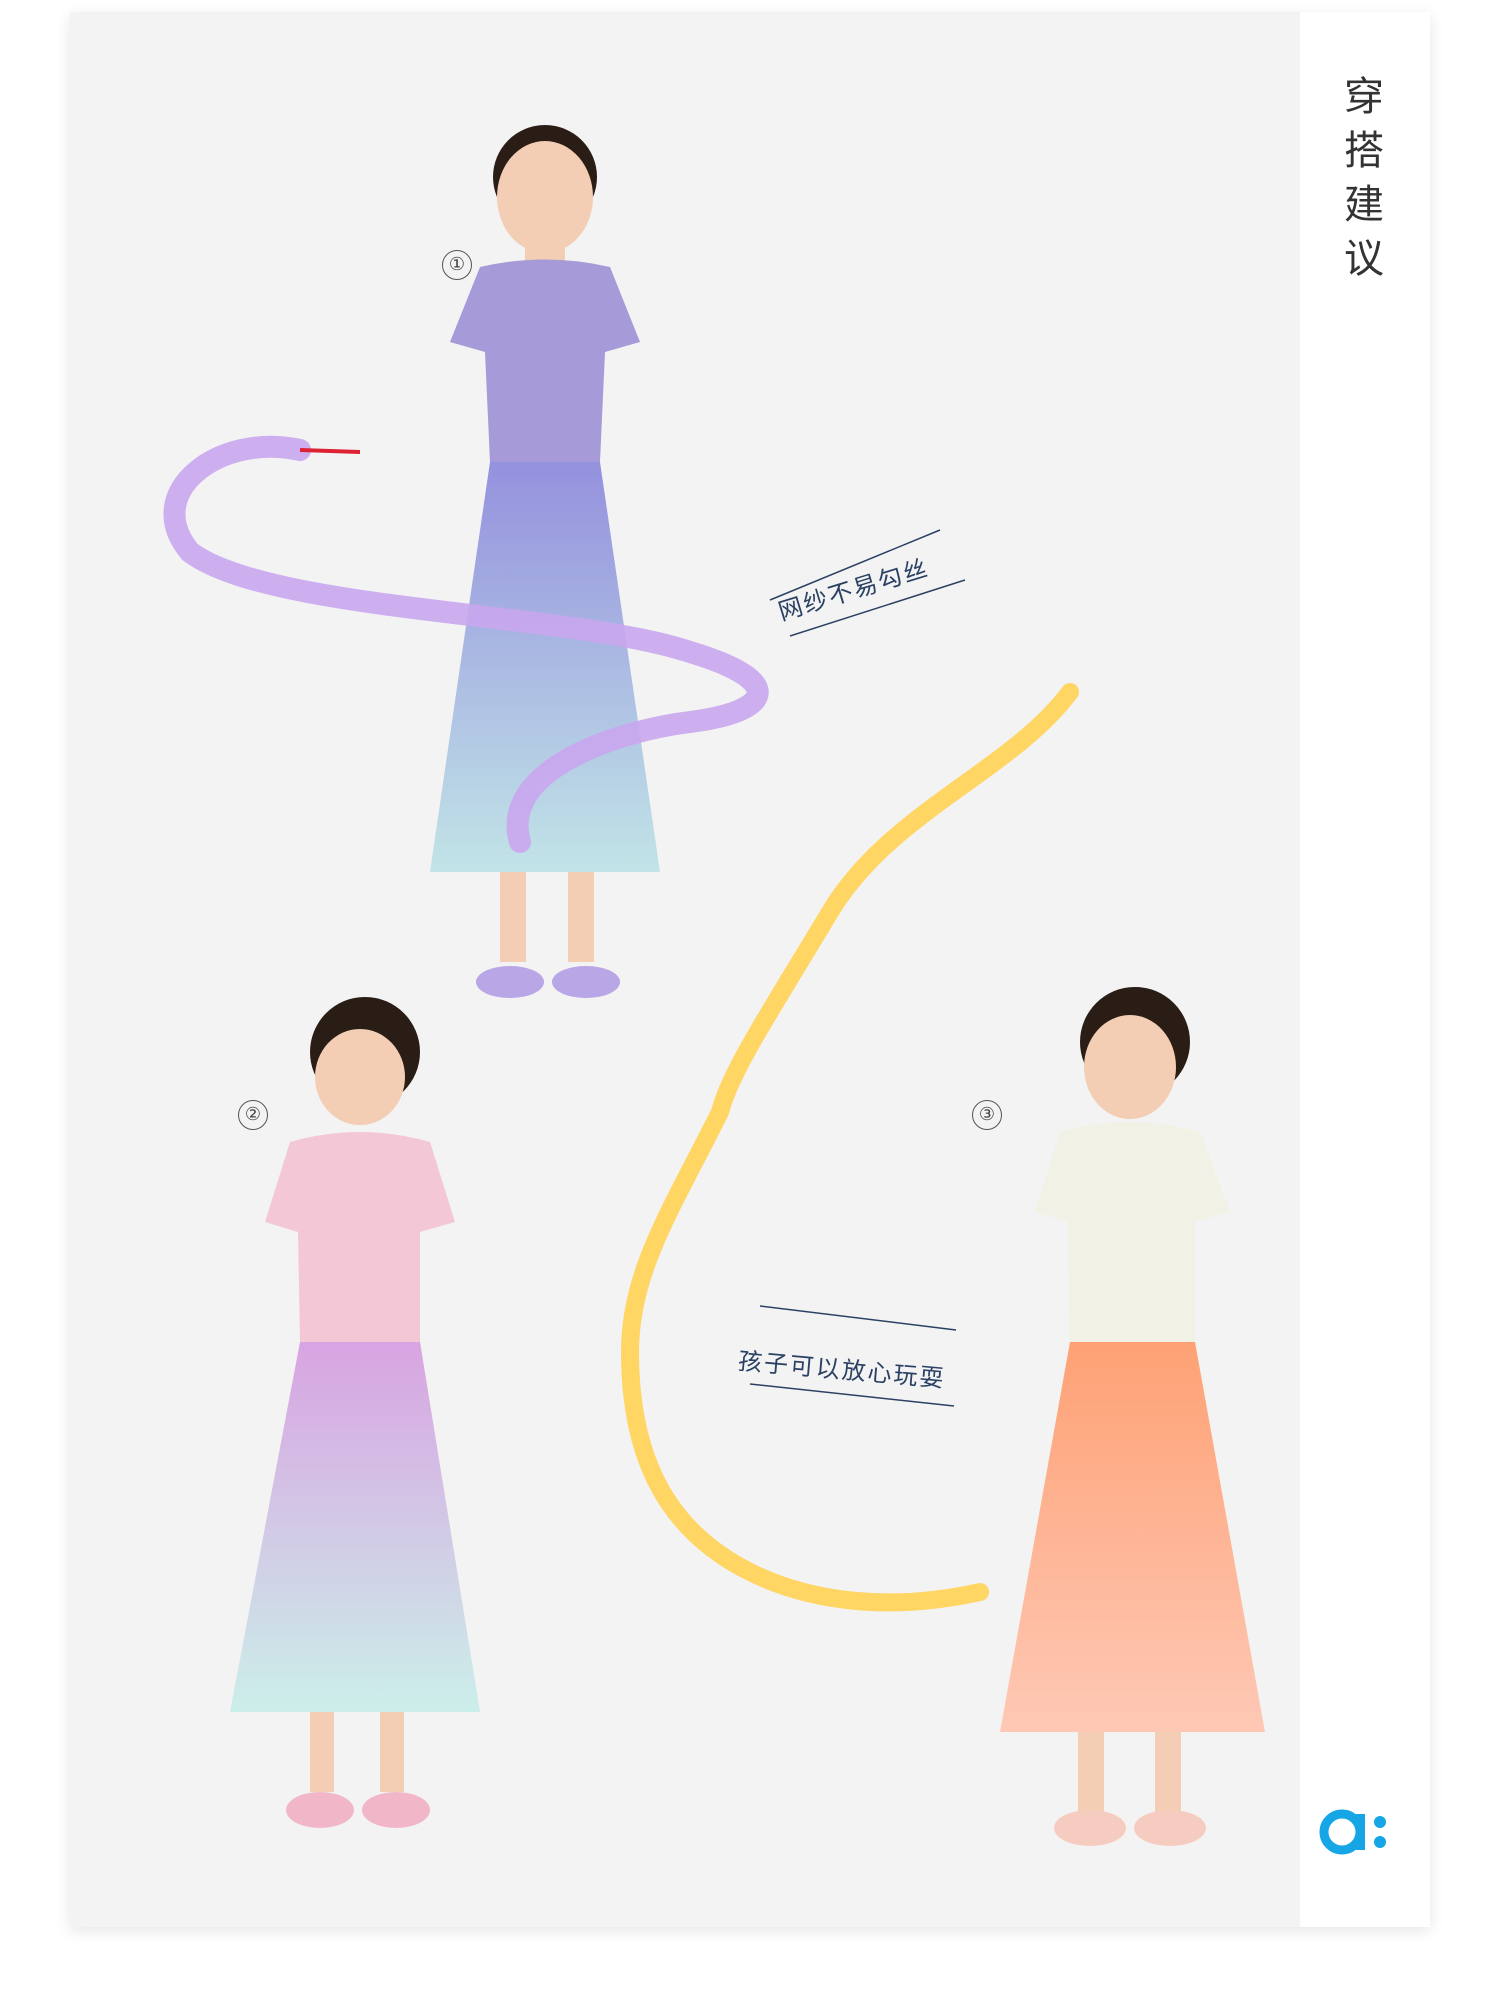  I want to click on sidebar-title: 穿 搭 建 议, so click(1364, 178).